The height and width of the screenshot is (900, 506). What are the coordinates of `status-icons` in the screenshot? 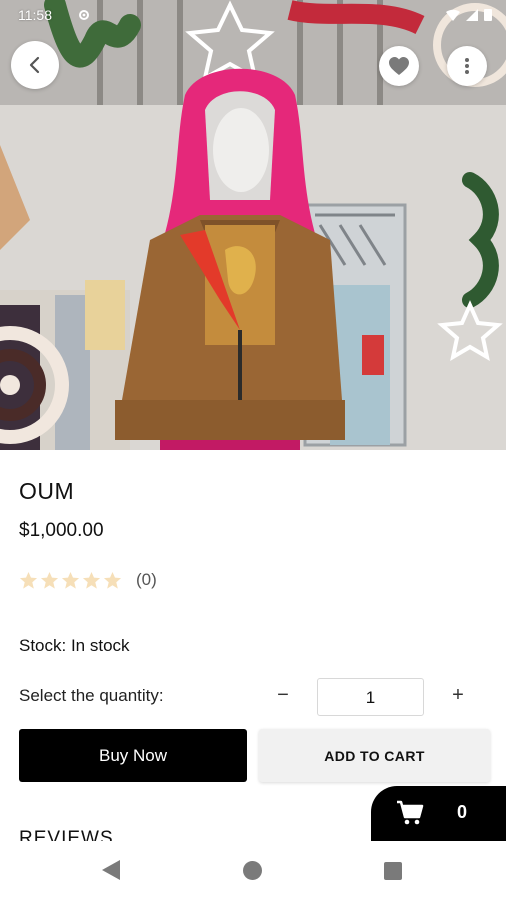 It's located at (469, 14).